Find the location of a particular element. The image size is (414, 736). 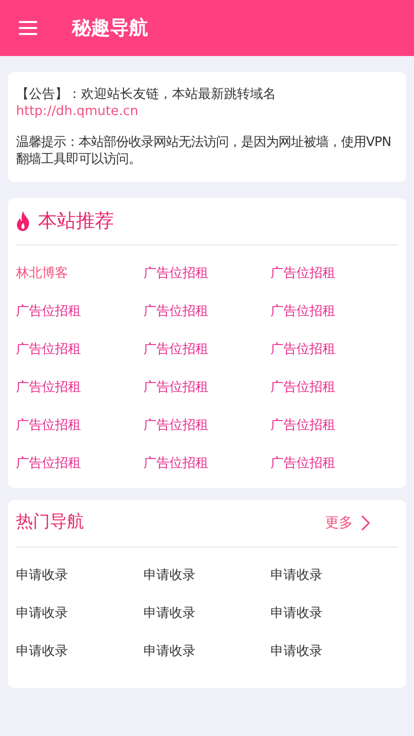

site-link: 林北博客 is located at coordinates (42, 273).